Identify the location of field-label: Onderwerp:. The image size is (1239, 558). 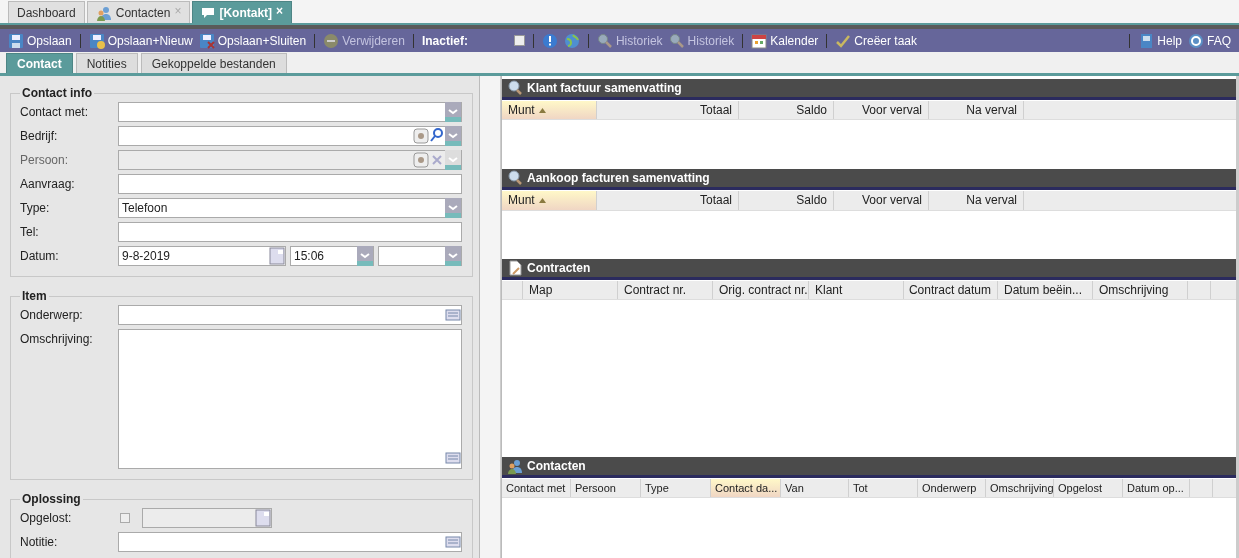
(52, 315).